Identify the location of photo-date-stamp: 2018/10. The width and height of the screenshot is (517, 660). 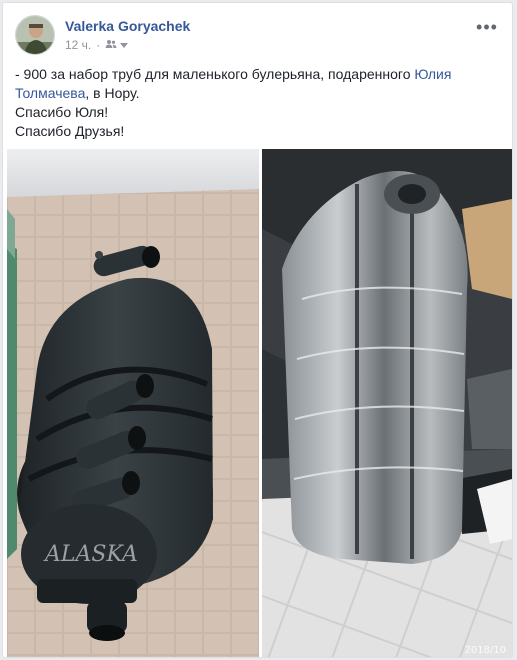
(485, 650).